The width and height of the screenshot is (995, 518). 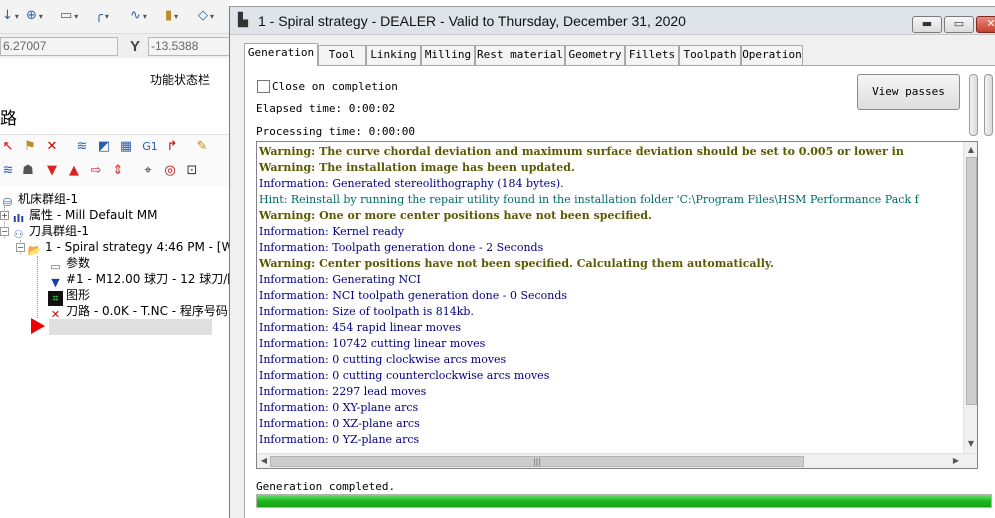 I want to click on y-coordinate-field: -13.5388, so click(x=189, y=46).